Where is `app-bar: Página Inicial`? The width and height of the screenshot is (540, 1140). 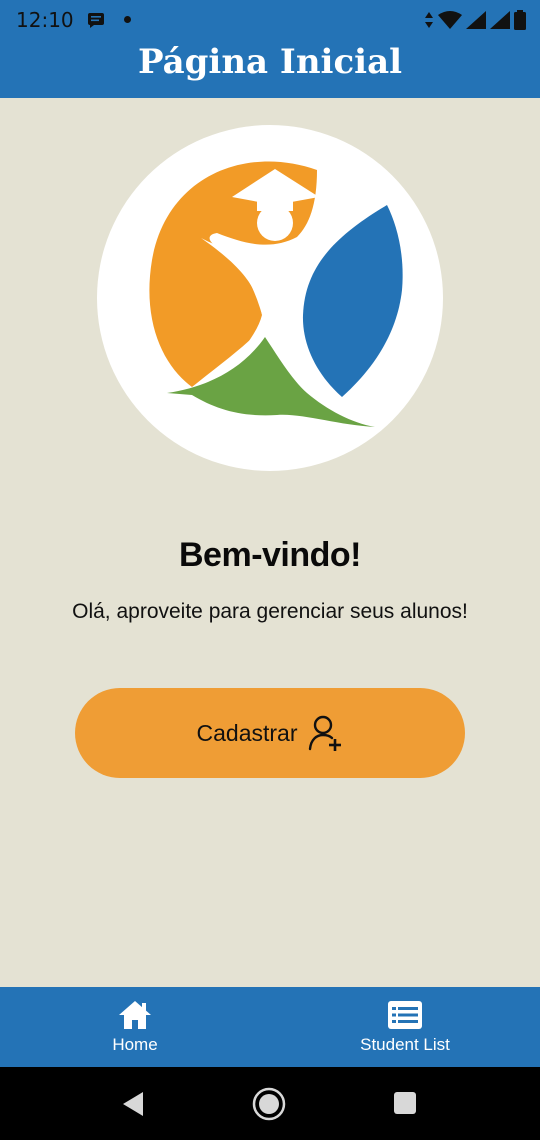
app-bar: Página Inicial is located at coordinates (270, 69).